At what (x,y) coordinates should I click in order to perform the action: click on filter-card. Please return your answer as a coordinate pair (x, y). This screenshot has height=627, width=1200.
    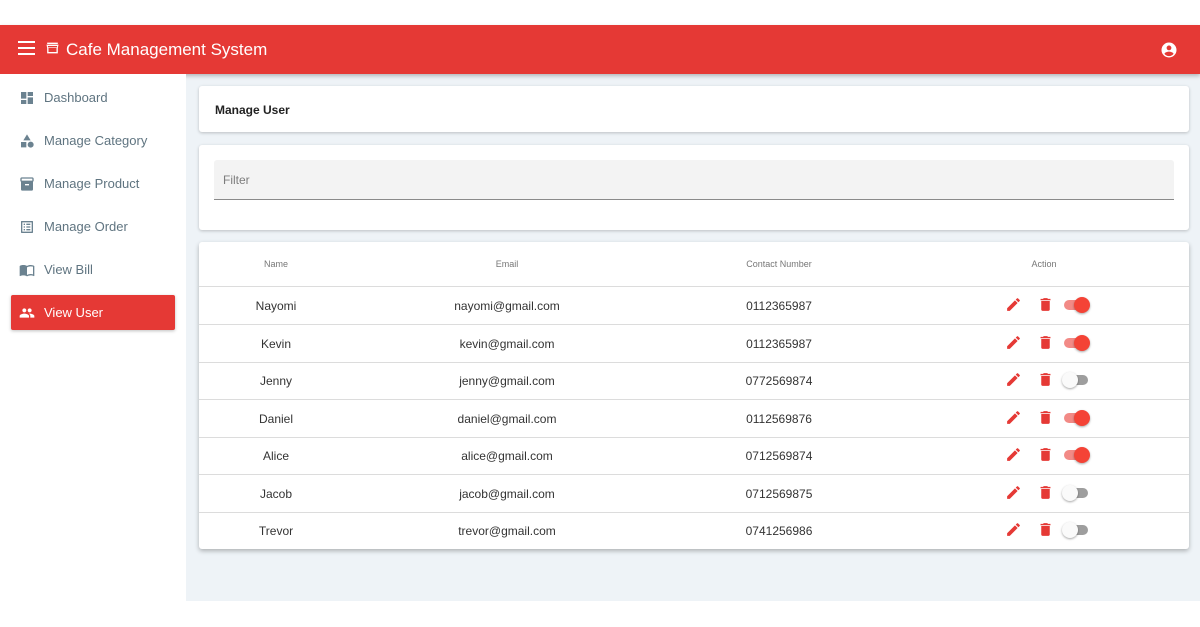
    Looking at the image, I should click on (694, 187).